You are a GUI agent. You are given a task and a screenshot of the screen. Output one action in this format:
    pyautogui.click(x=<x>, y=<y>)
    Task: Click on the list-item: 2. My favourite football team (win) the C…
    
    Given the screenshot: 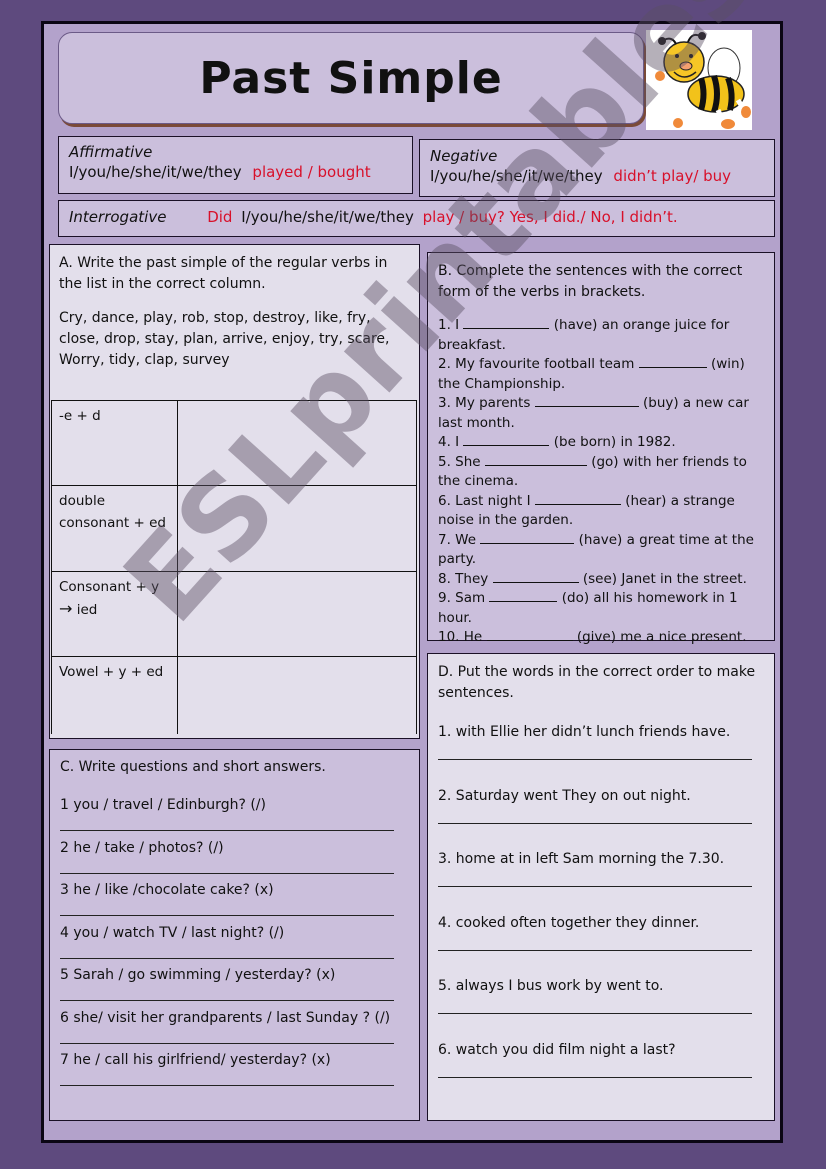 What is the action you would take?
    pyautogui.click(x=591, y=373)
    